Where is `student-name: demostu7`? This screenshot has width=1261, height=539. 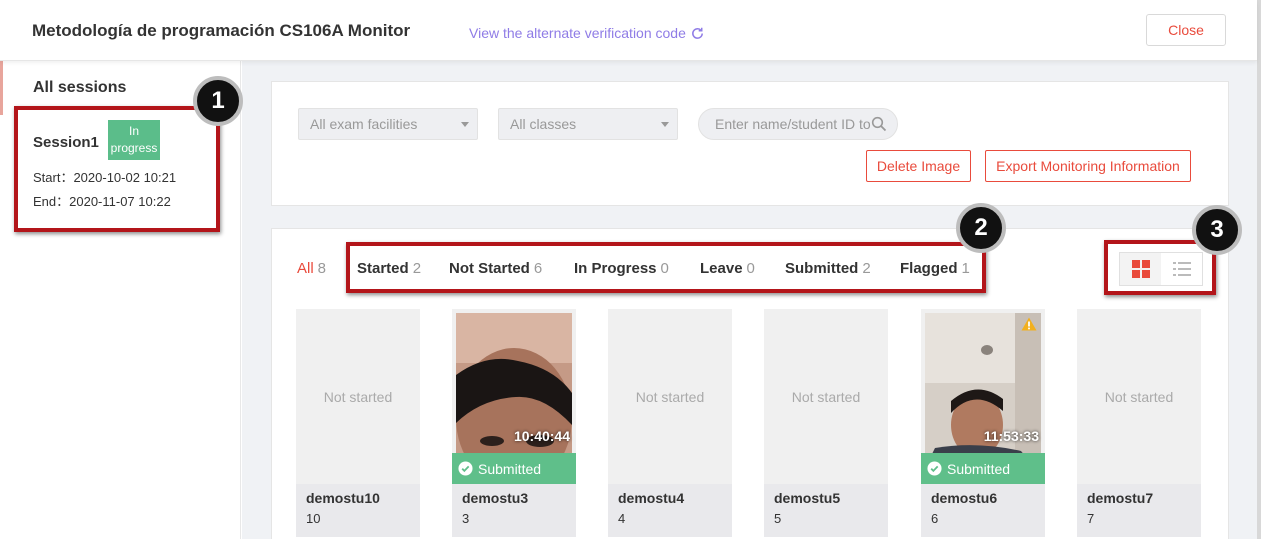
student-name: demostu7 is located at coordinates (1120, 498).